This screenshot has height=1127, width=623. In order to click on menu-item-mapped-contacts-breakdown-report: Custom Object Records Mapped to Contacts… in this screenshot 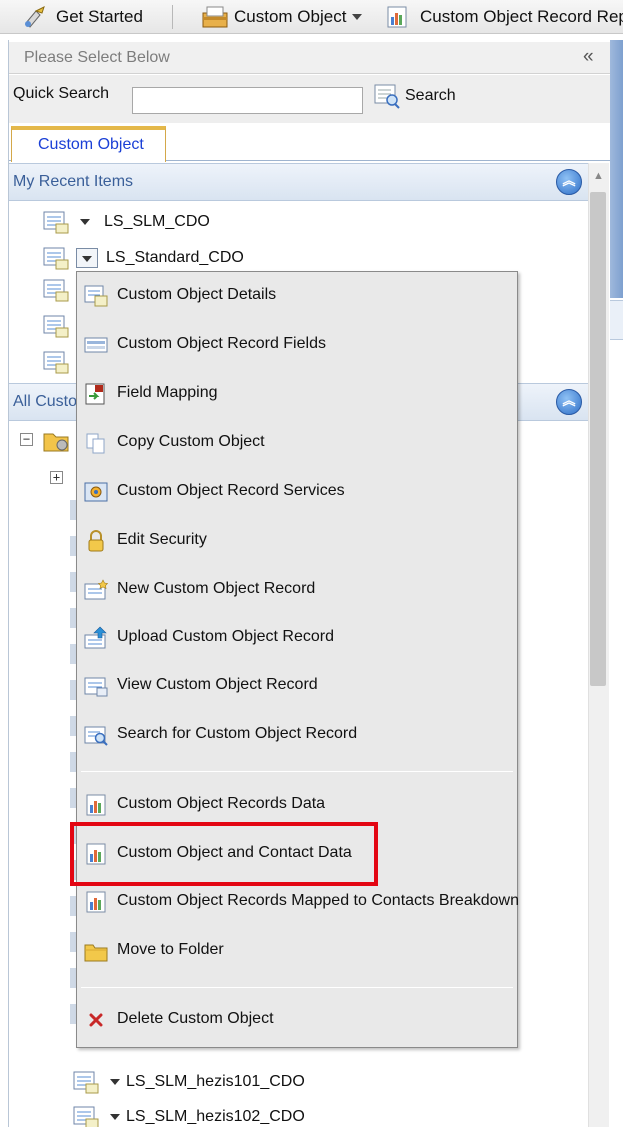, I will do `click(298, 902)`.